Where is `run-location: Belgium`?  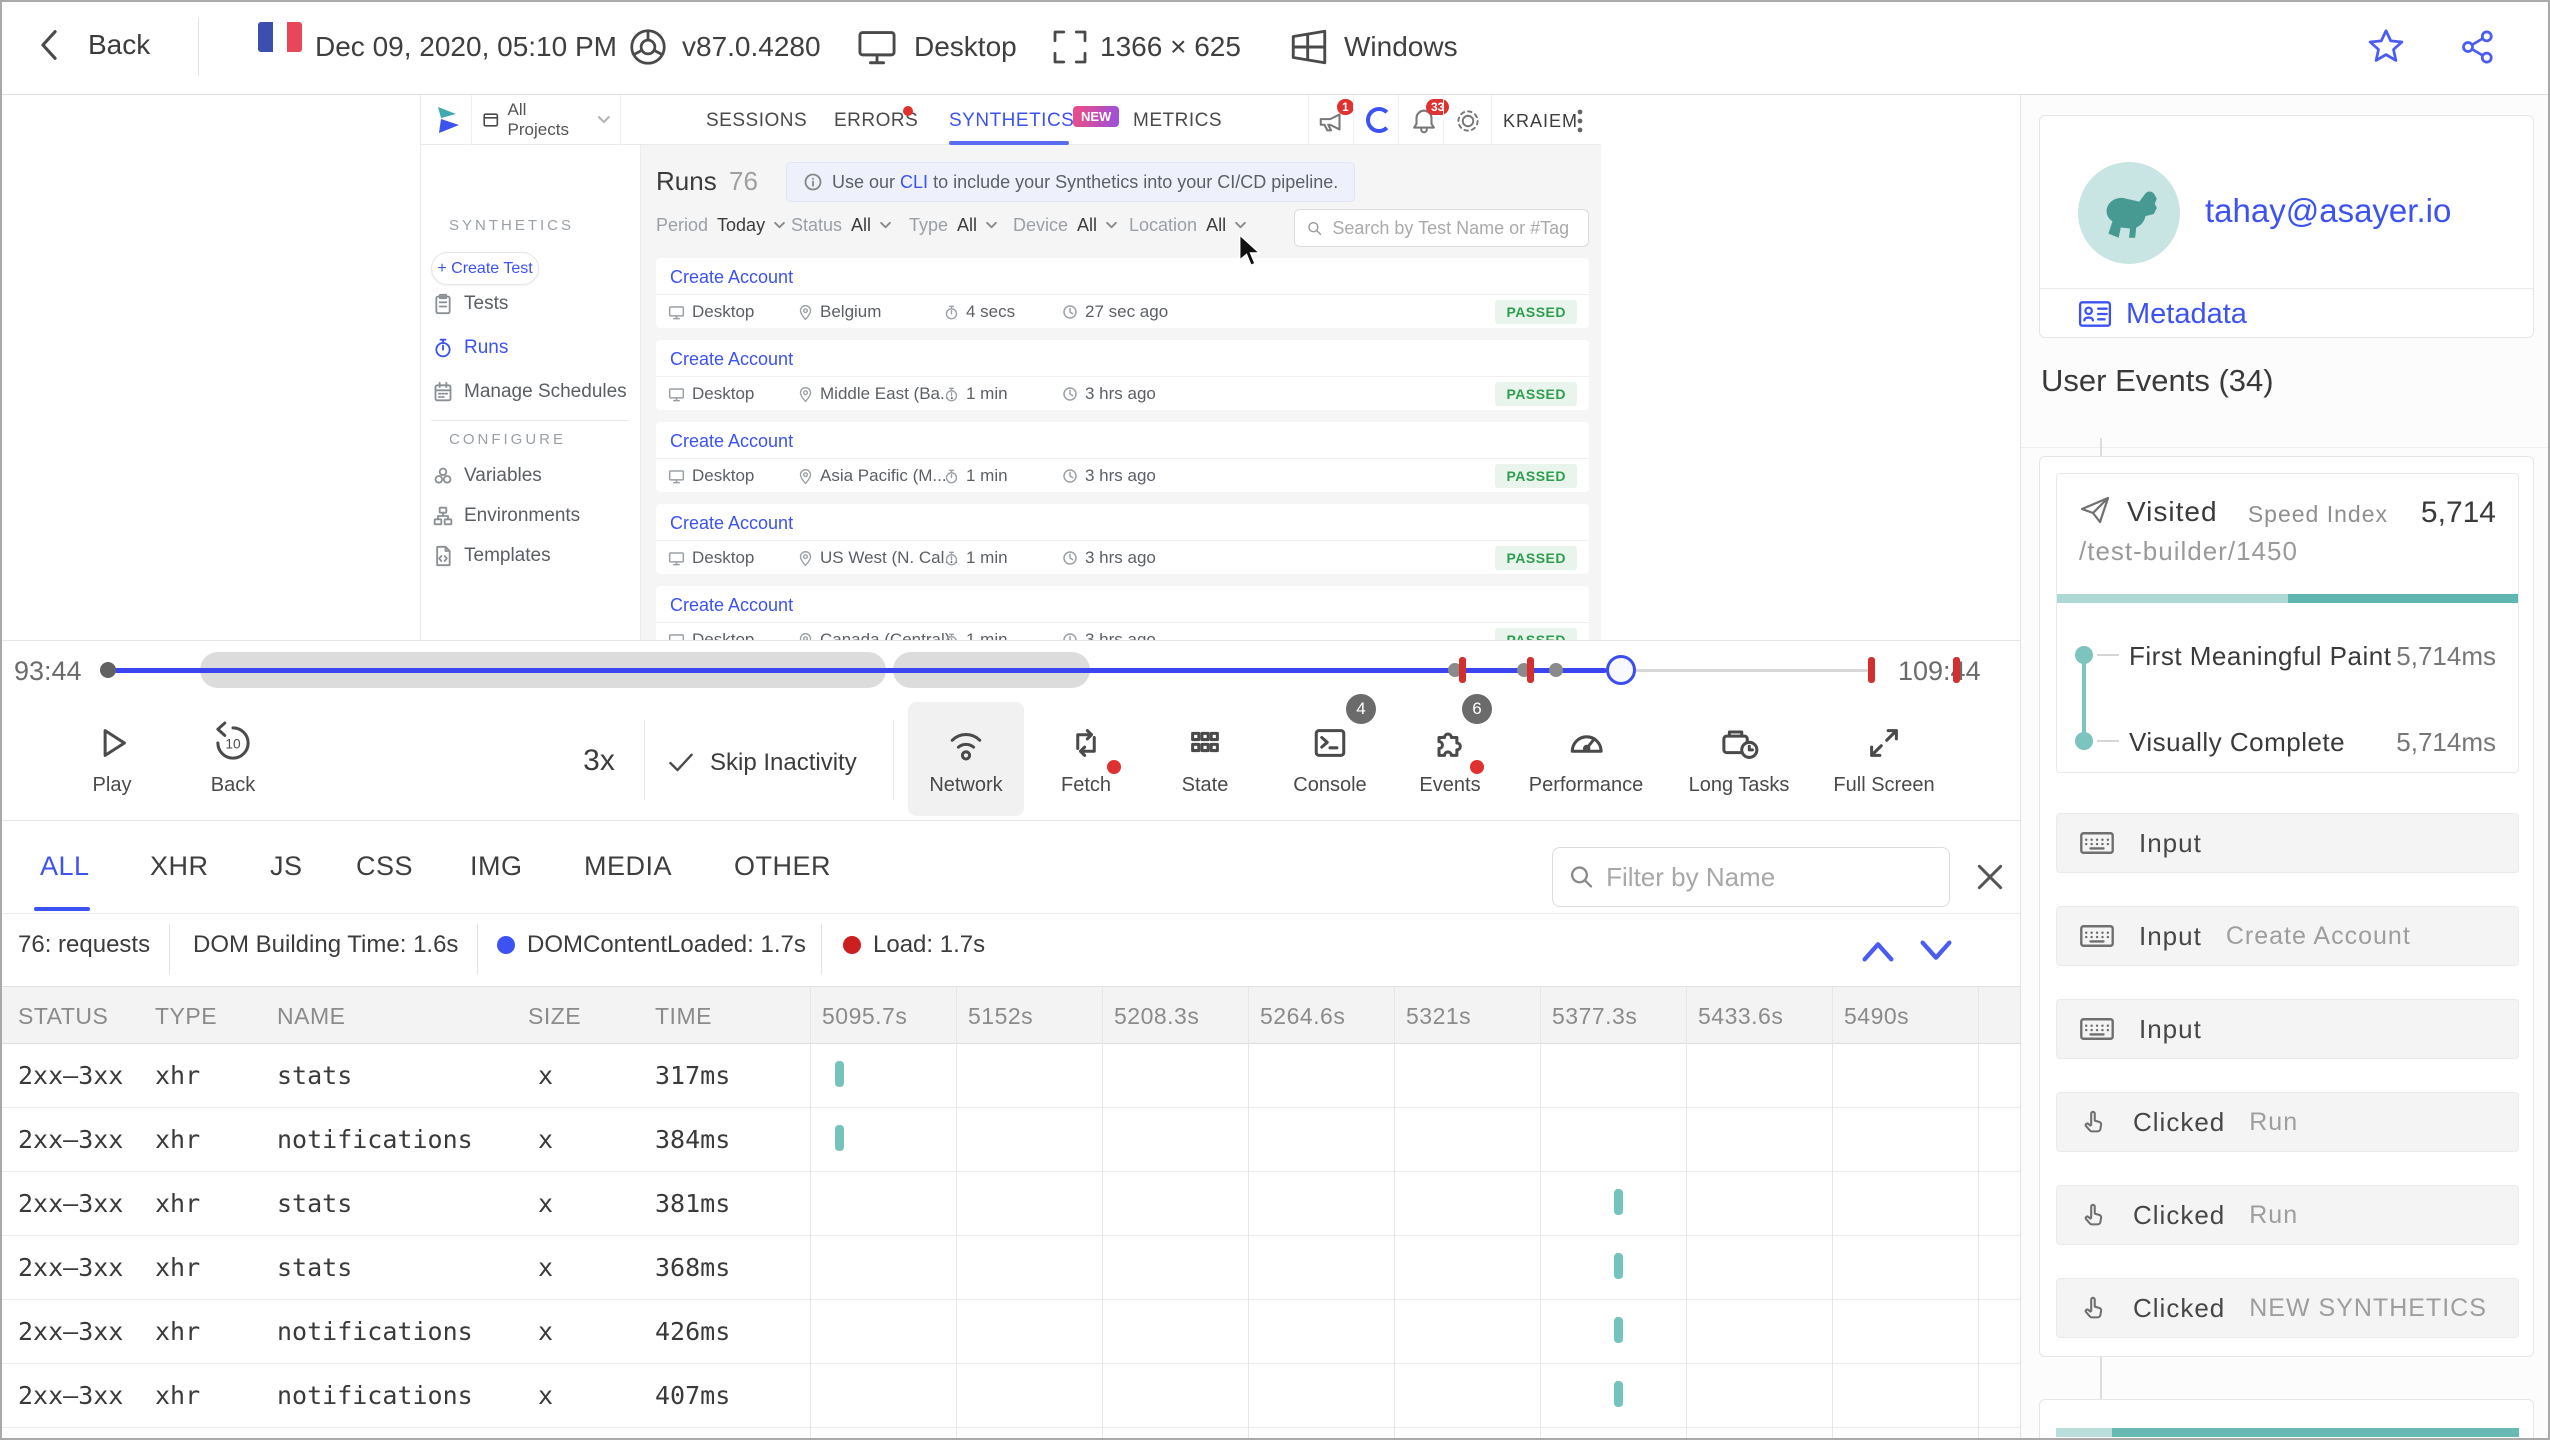 run-location: Belgium is located at coordinates (839, 312).